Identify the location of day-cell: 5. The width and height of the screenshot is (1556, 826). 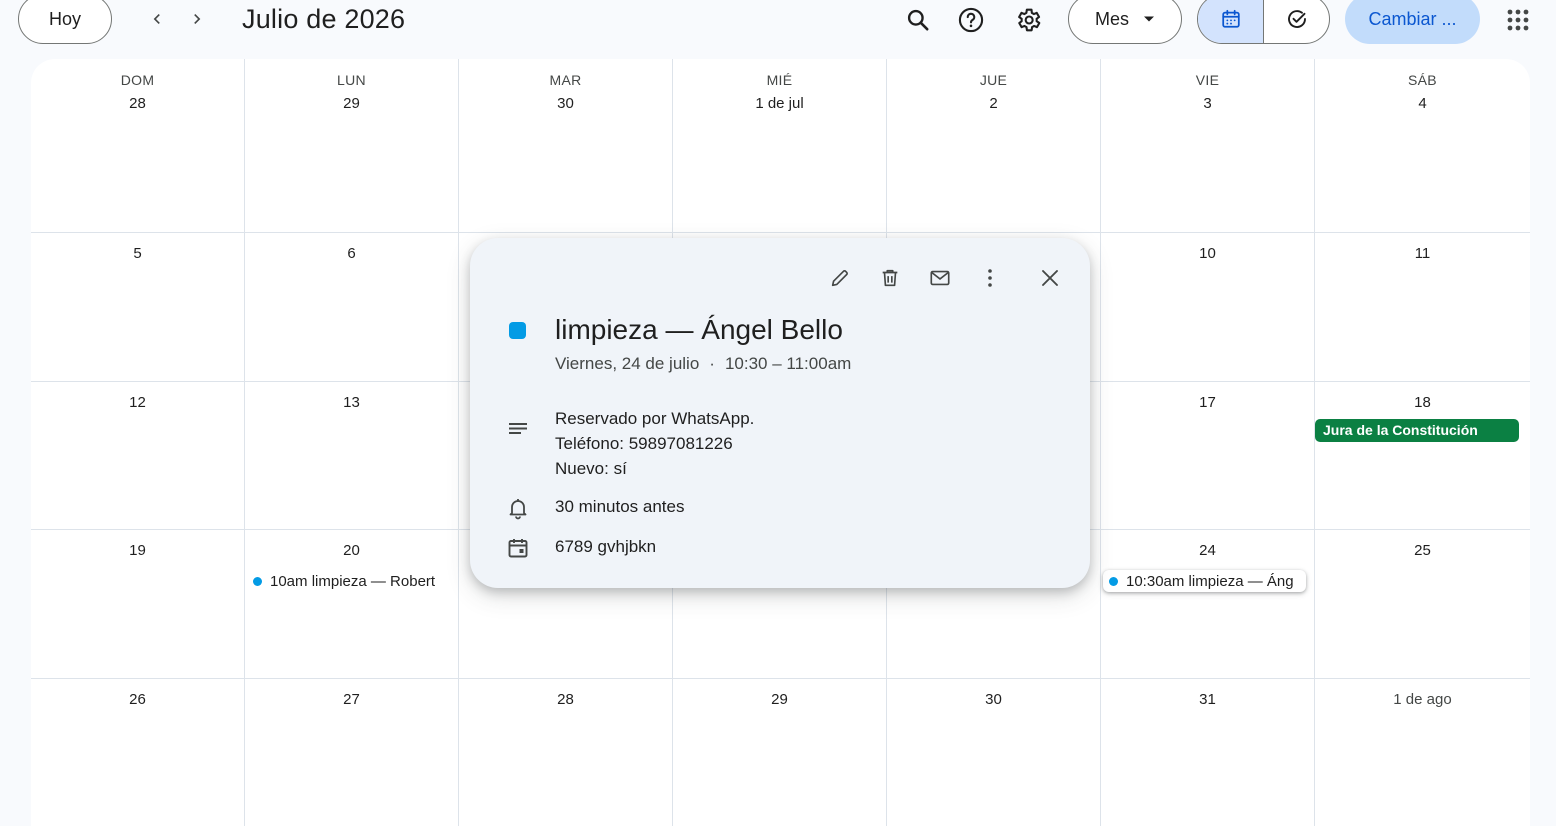
(138, 307).